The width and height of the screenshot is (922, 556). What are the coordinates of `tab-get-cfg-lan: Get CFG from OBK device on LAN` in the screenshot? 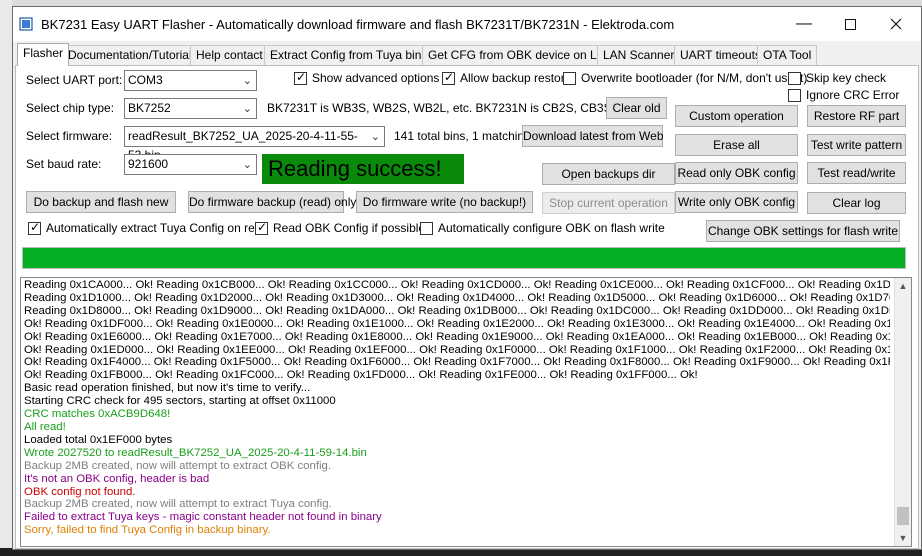 It's located at (521, 55).